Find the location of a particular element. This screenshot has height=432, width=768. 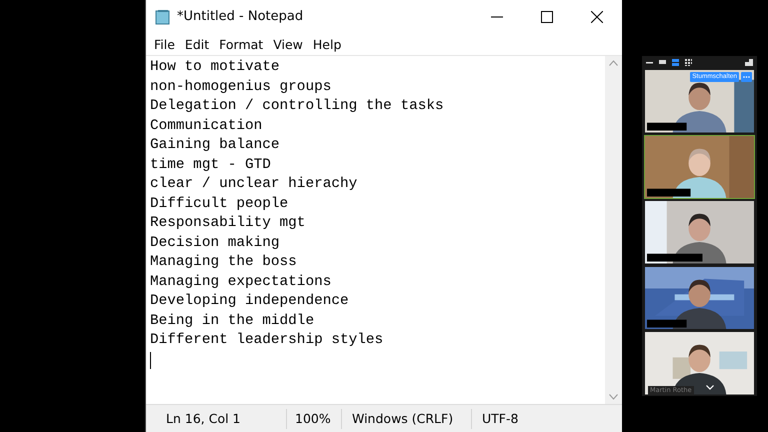

text-line: Gaining balance is located at coordinates (215, 145).